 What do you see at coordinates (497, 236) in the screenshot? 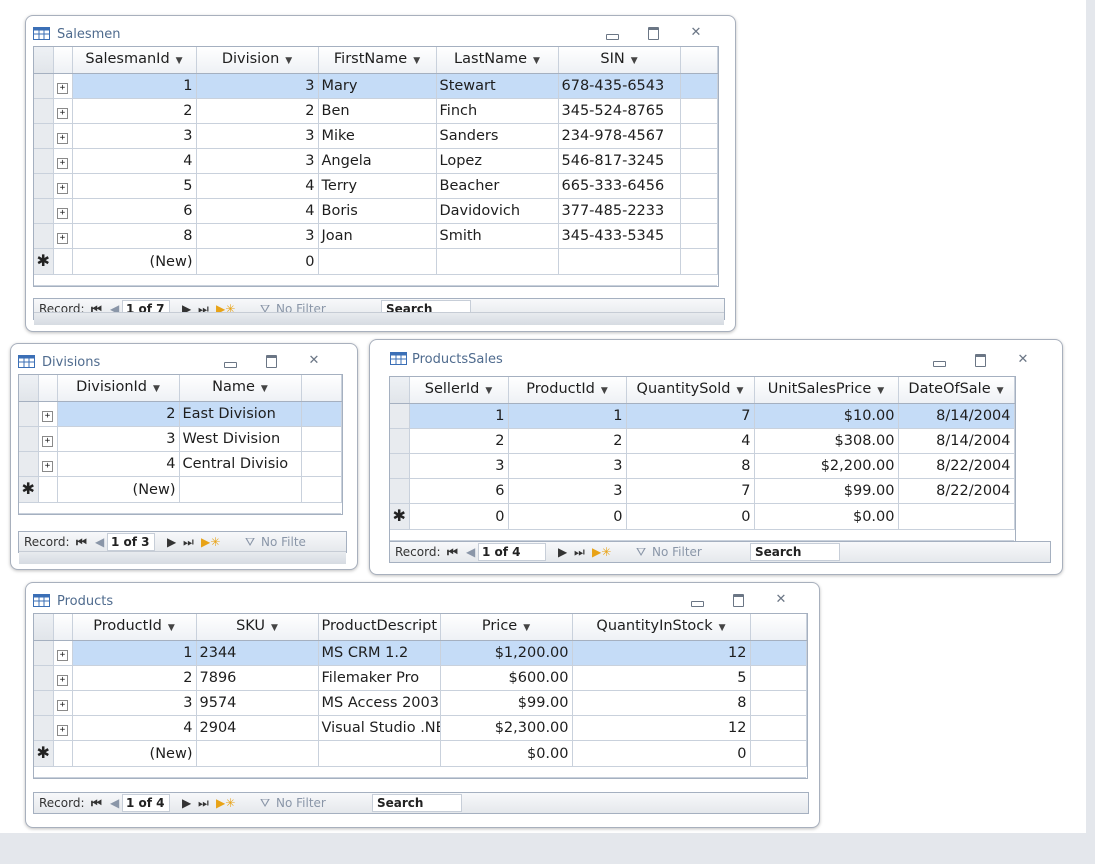
I see `table-cell: Smith` at bounding box center [497, 236].